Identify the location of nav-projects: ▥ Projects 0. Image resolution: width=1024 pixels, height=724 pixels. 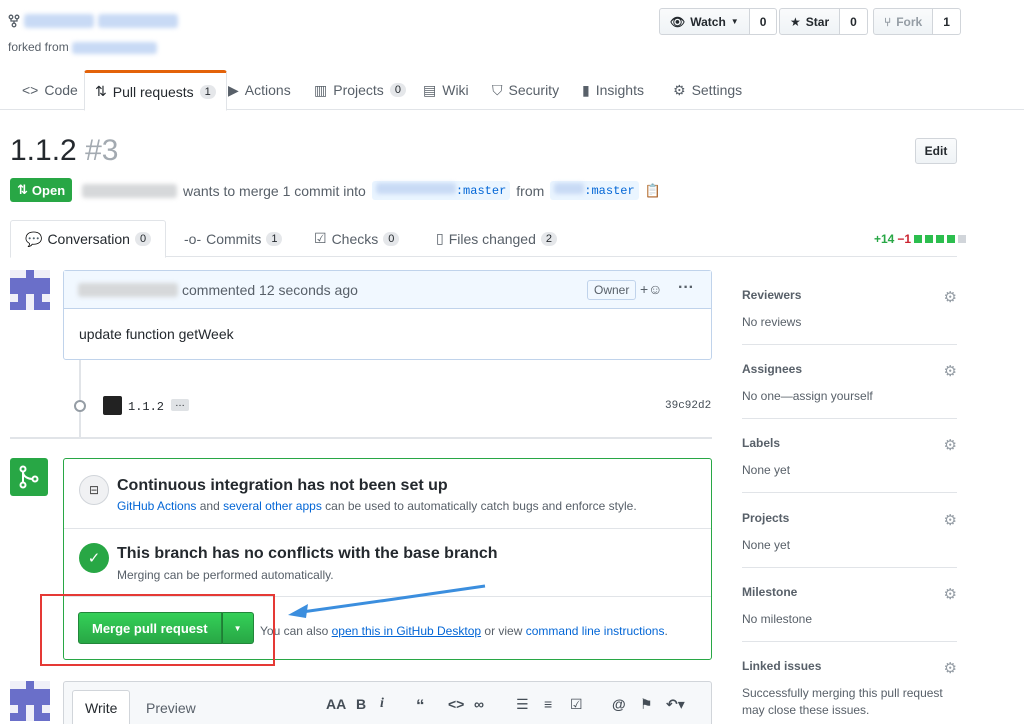
(360, 90).